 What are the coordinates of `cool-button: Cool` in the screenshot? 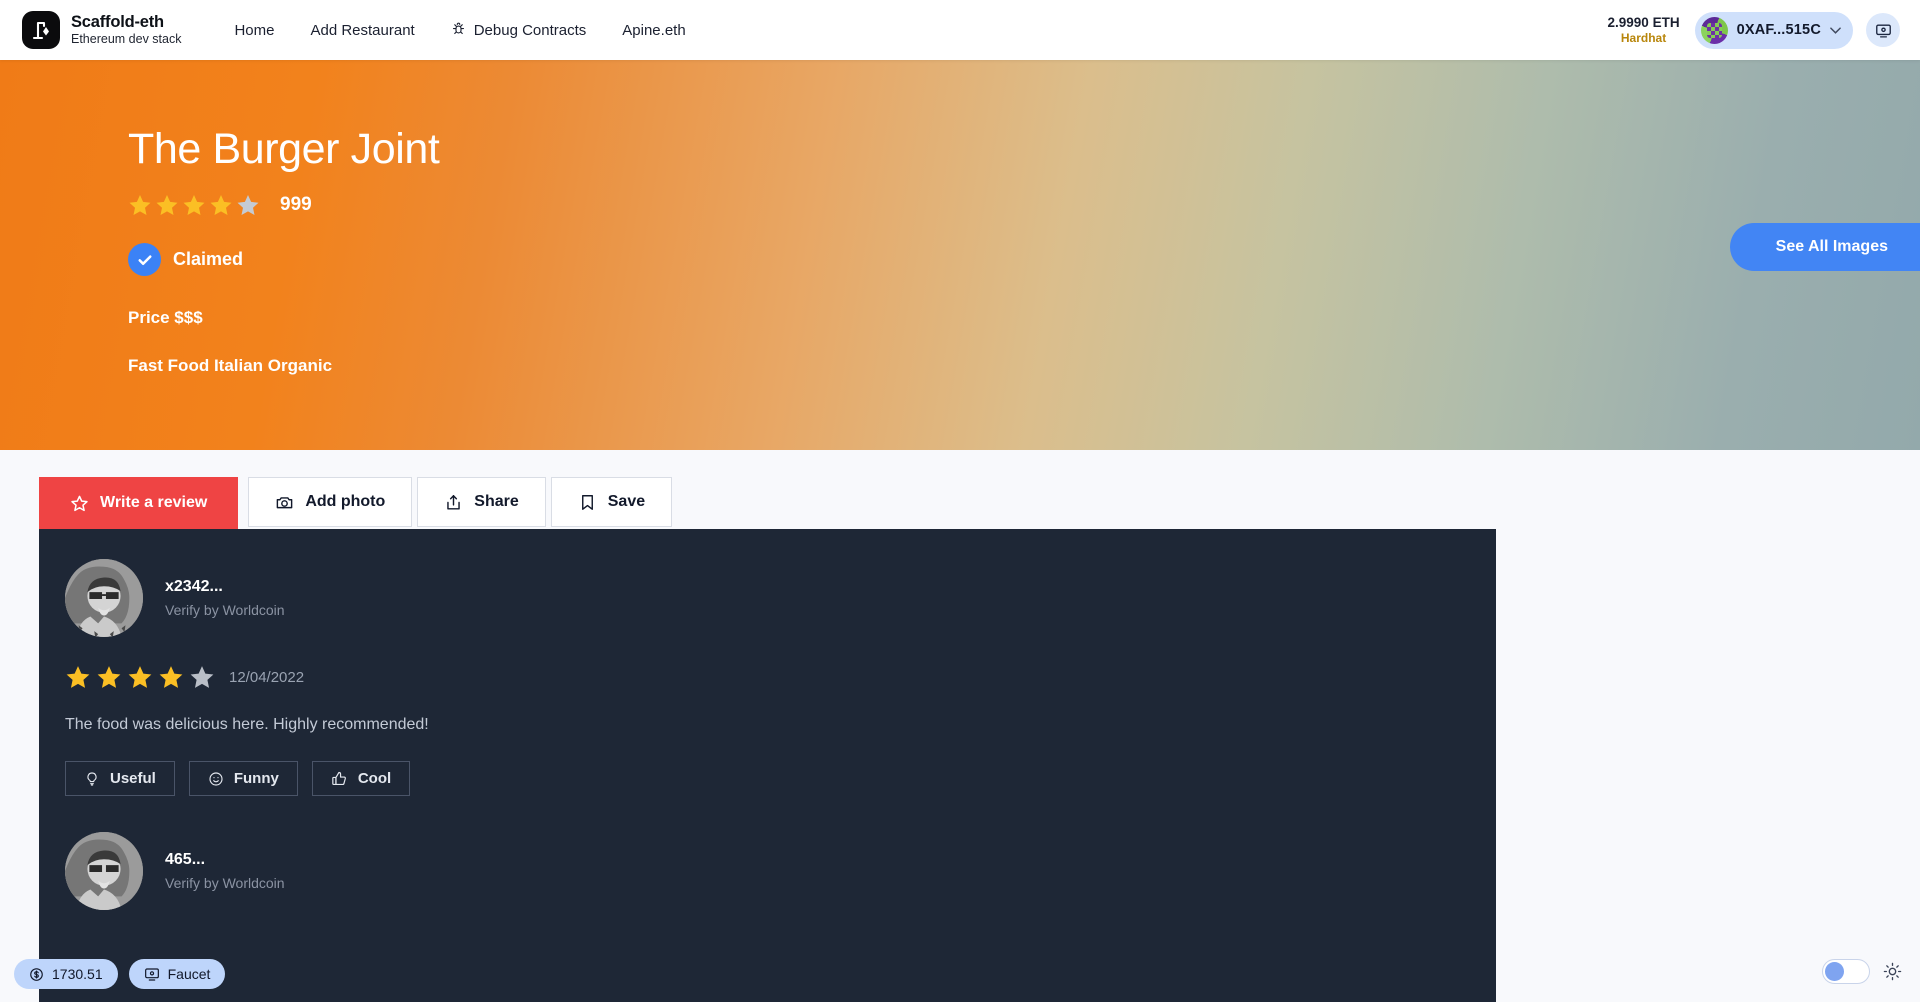 It's located at (361, 778).